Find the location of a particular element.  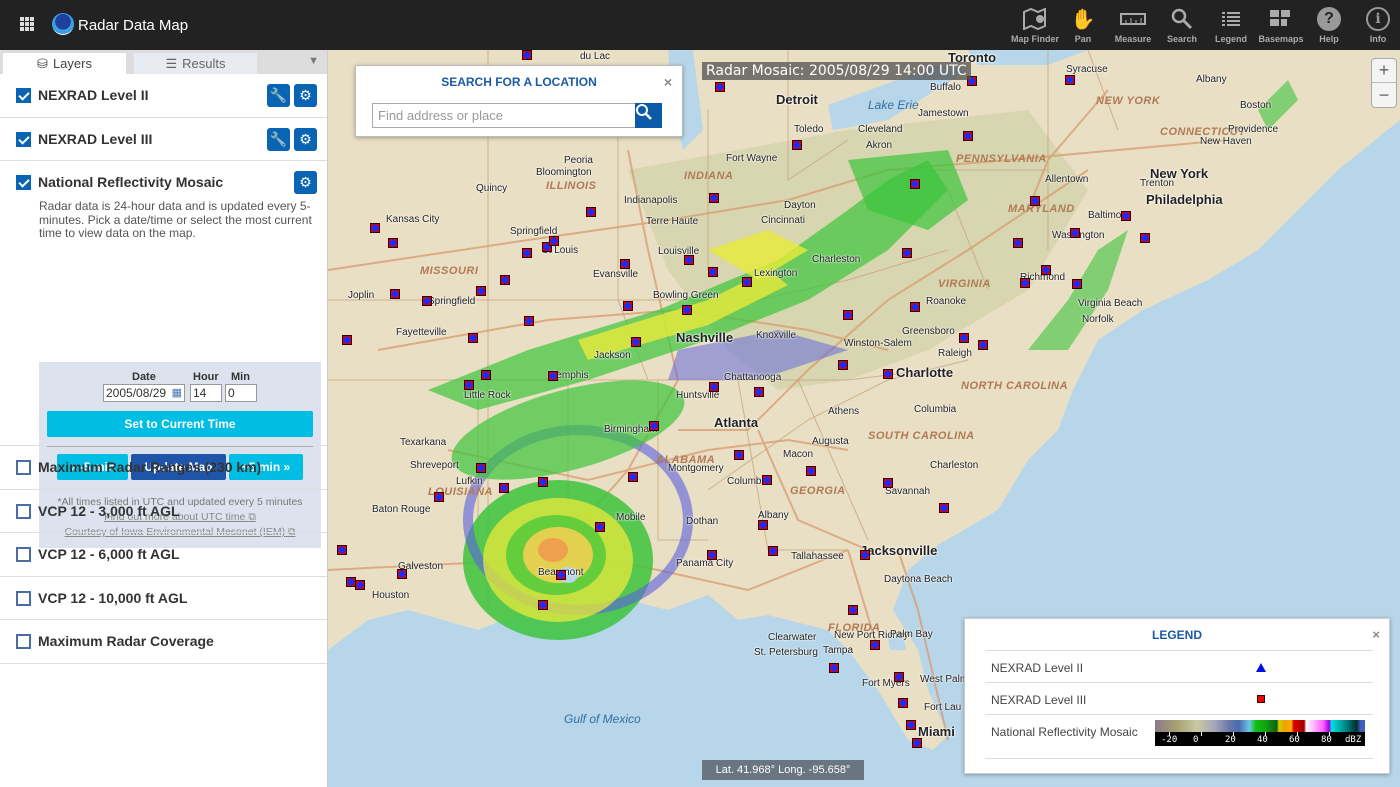

set-current-time-button: Set to Current Time is located at coordinates (180, 424).